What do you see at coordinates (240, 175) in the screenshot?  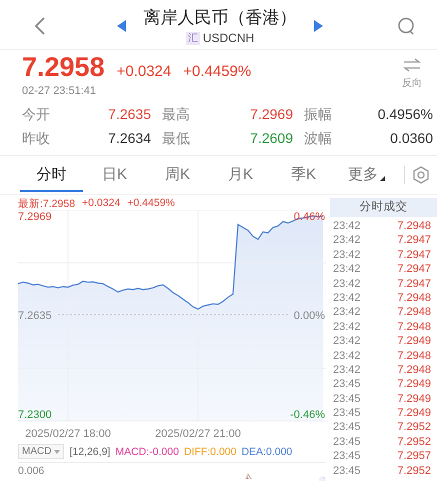 I see `chart-tab: 月K` at bounding box center [240, 175].